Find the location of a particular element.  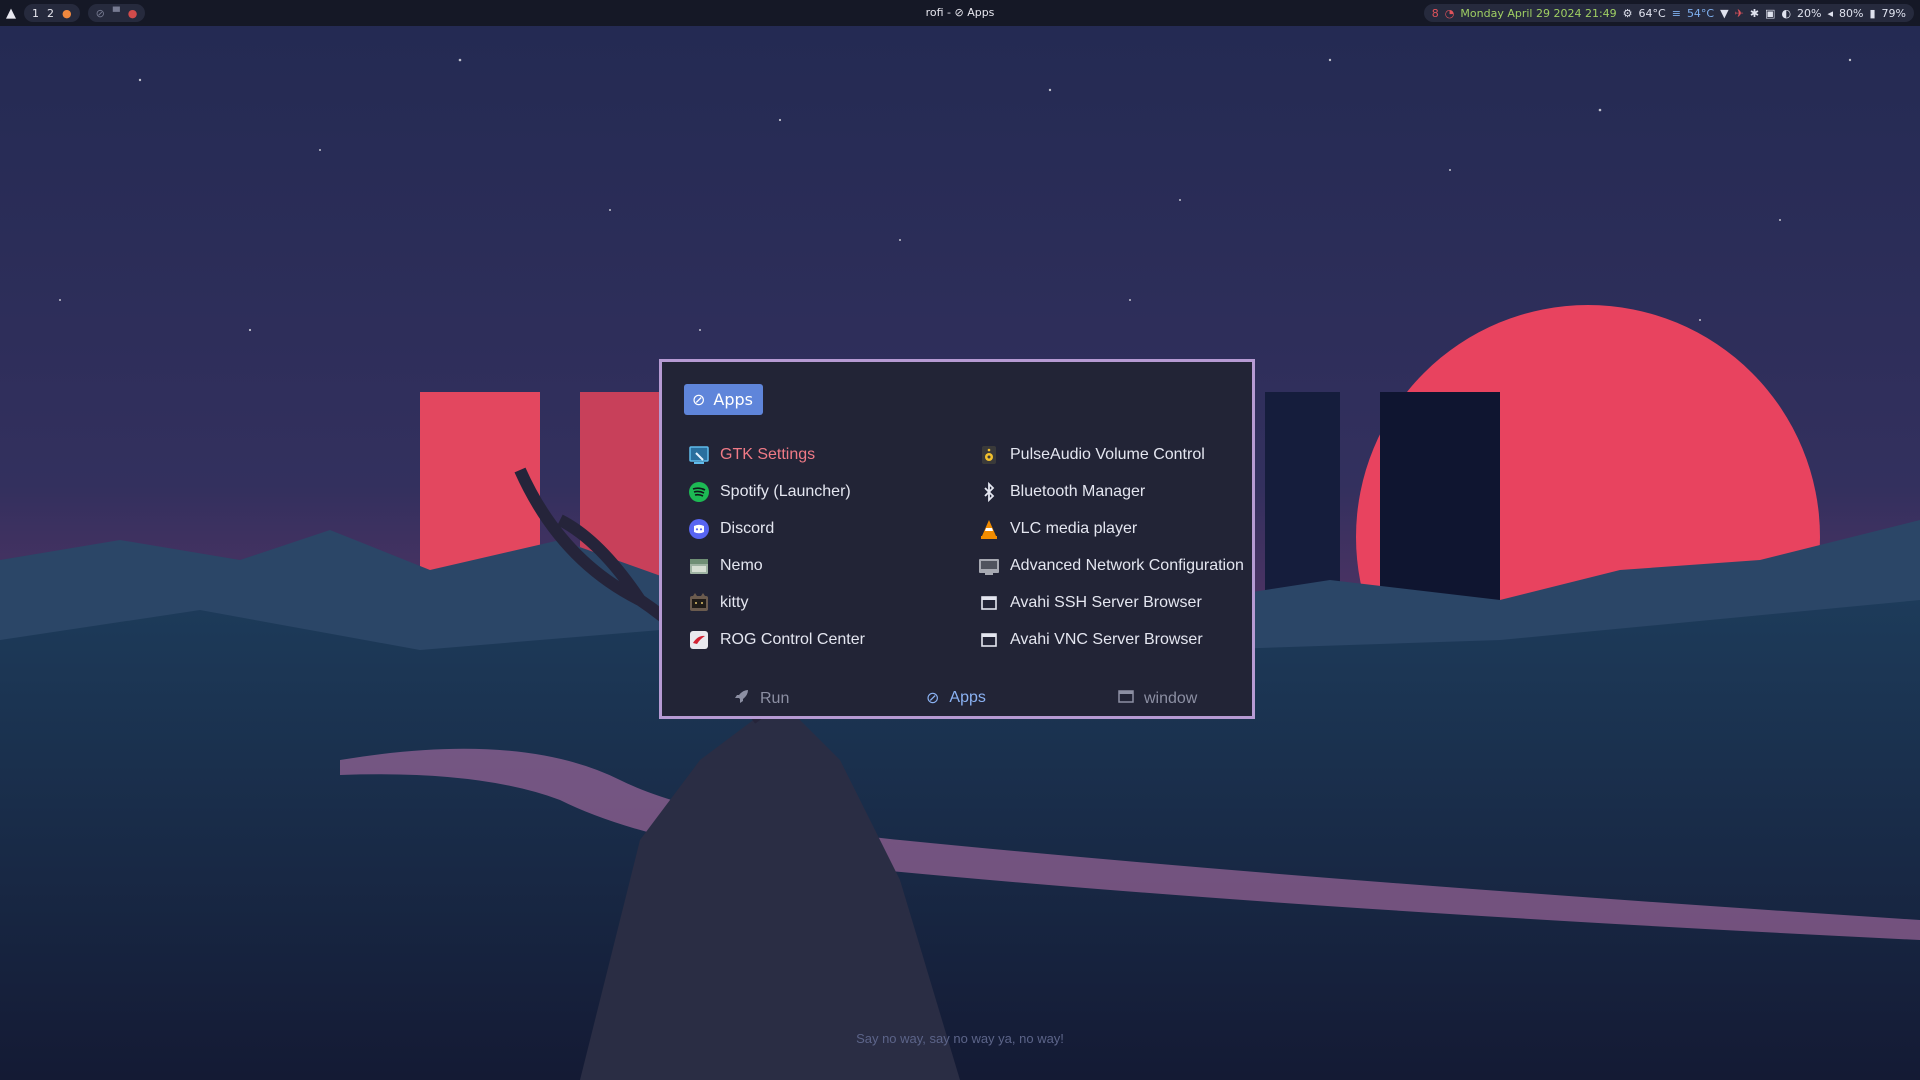

rocket-icon is located at coordinates (742, 698).